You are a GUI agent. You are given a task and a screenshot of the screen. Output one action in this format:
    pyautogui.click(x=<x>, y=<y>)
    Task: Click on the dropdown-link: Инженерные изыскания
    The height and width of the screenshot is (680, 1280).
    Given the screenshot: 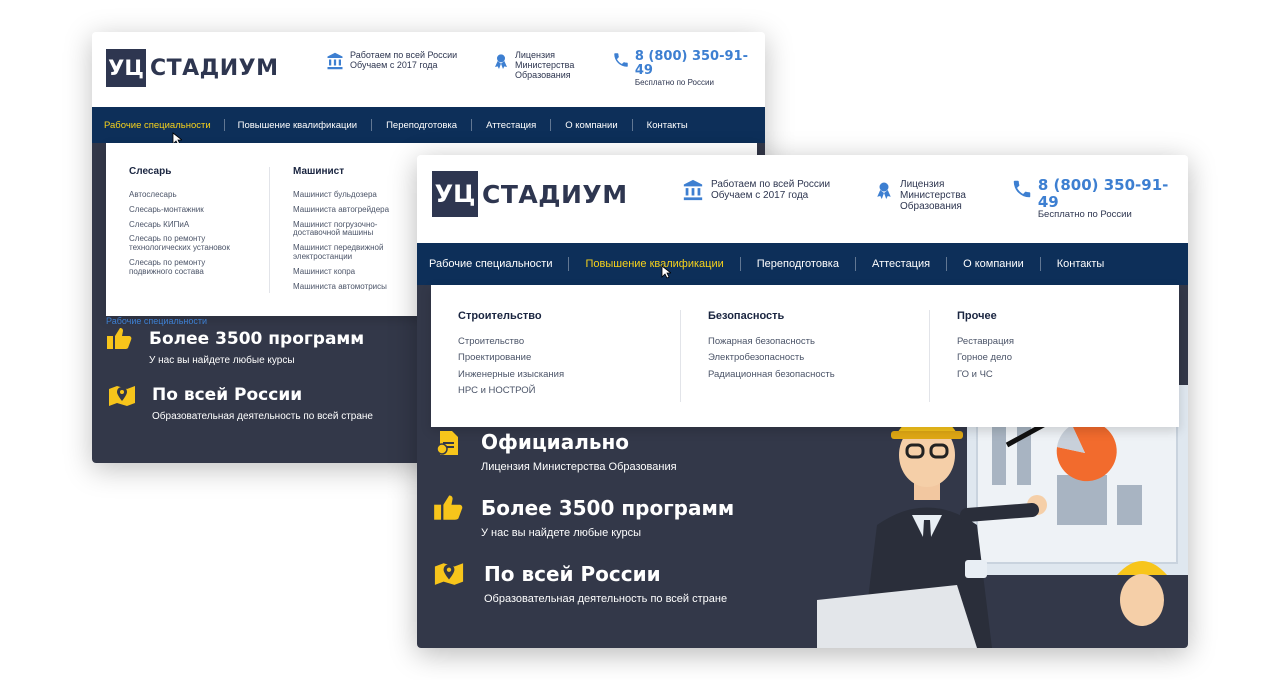 What is the action you would take?
    pyautogui.click(x=511, y=374)
    